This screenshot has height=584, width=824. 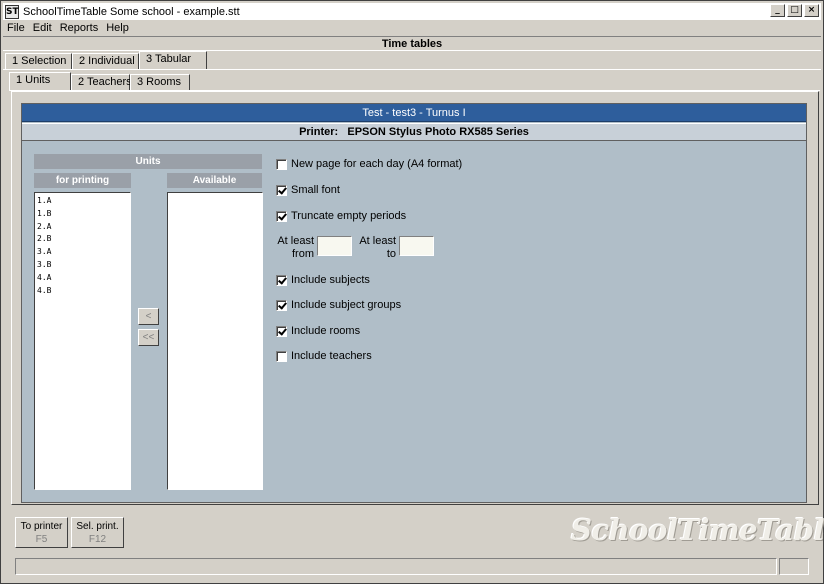 I want to click on unit-list-item: 4.B, so click(x=82, y=291).